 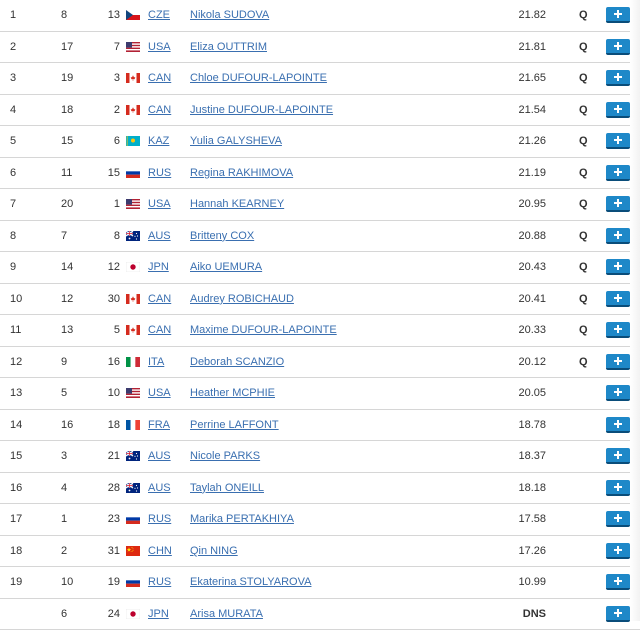 What do you see at coordinates (320, 300) in the screenshot?
I see `table-row: 101230CANAudrey ROBICHAUD20.41Q` at bounding box center [320, 300].